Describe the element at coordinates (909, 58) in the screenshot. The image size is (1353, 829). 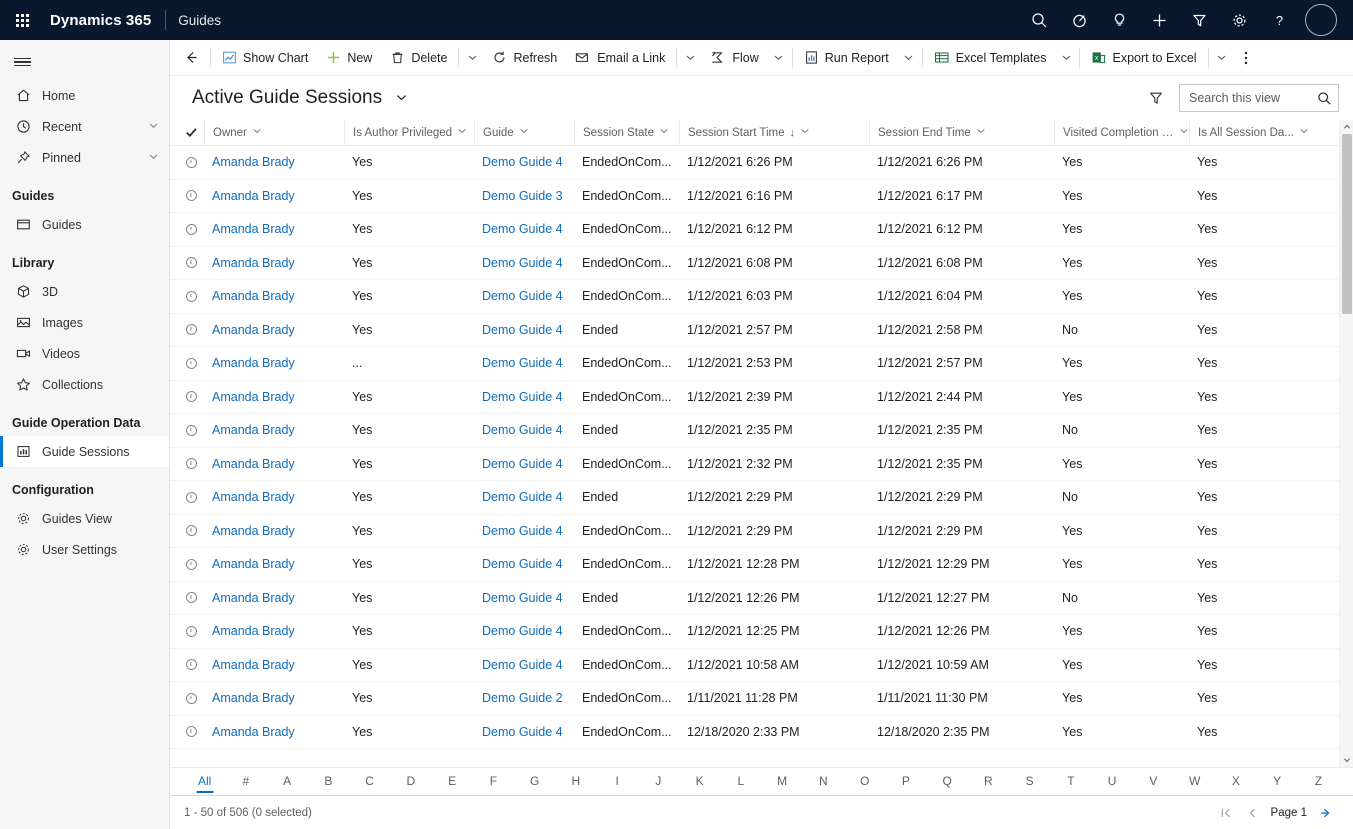
I see `run-report-chevron-down-icon` at that location.